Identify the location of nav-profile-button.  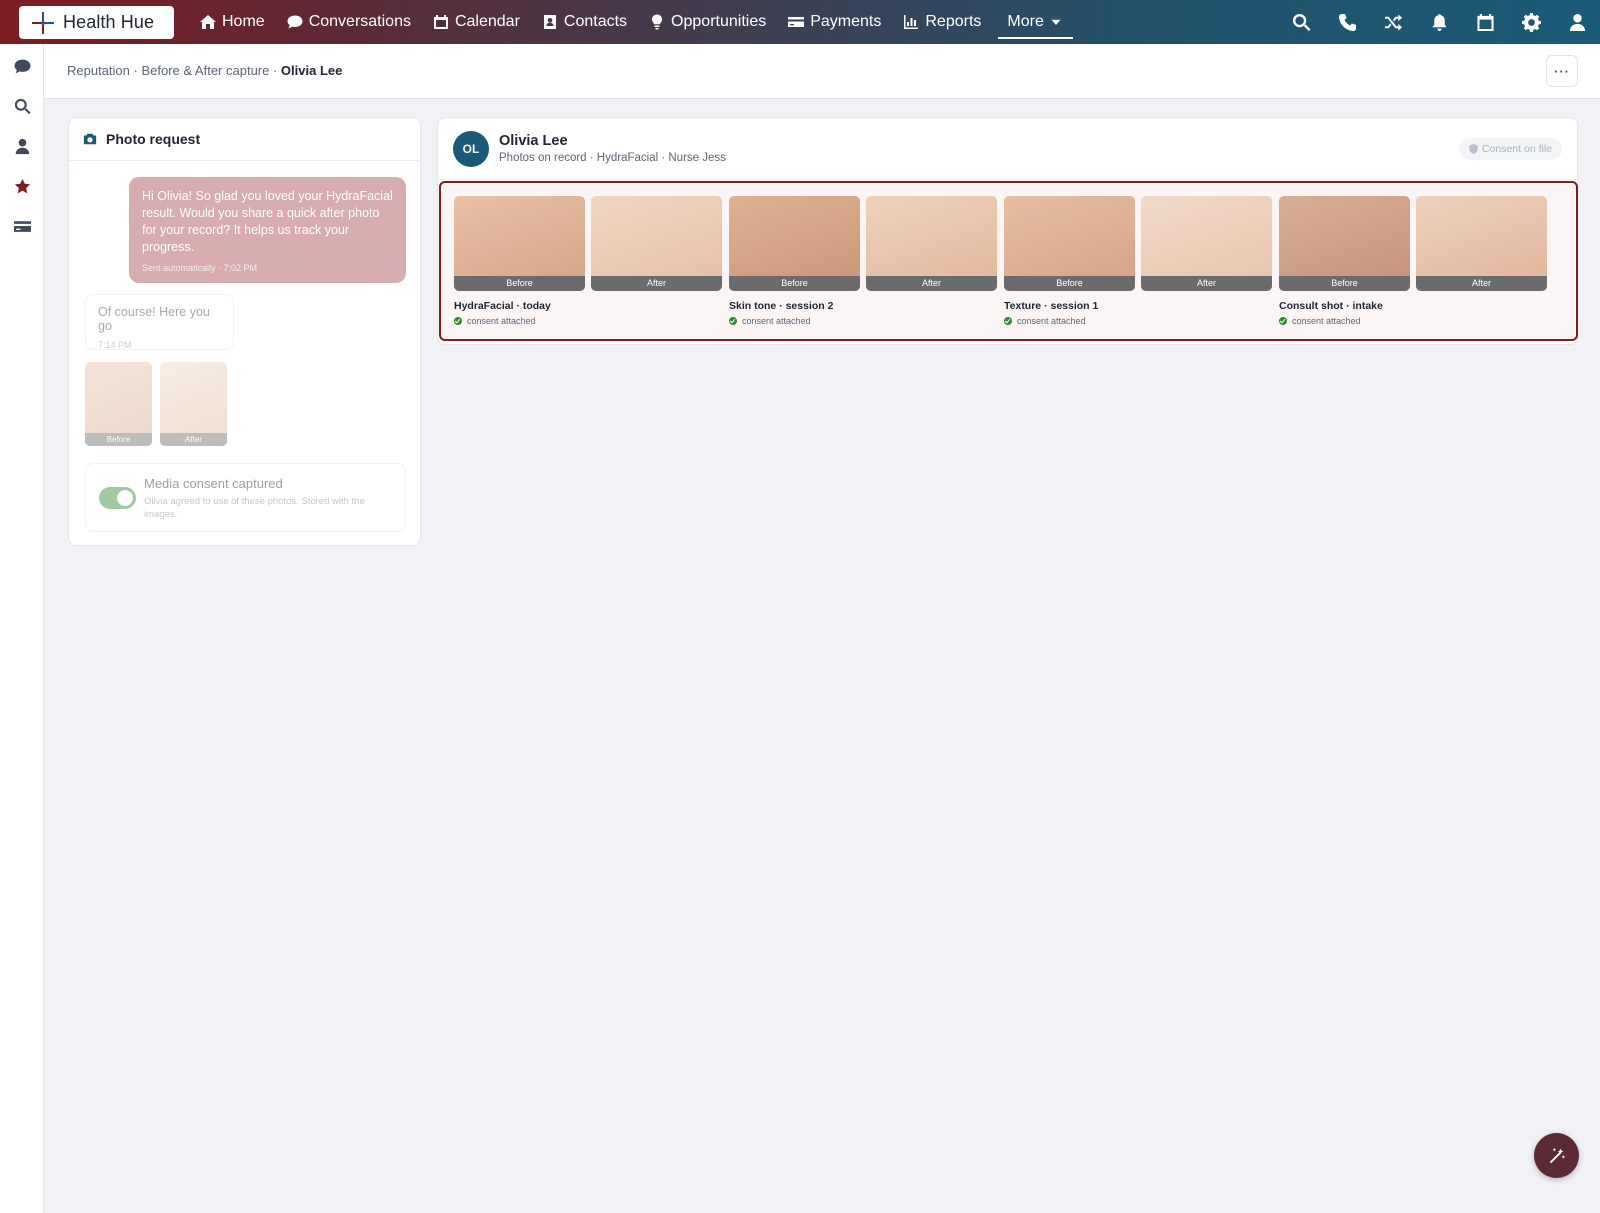
(1577, 22).